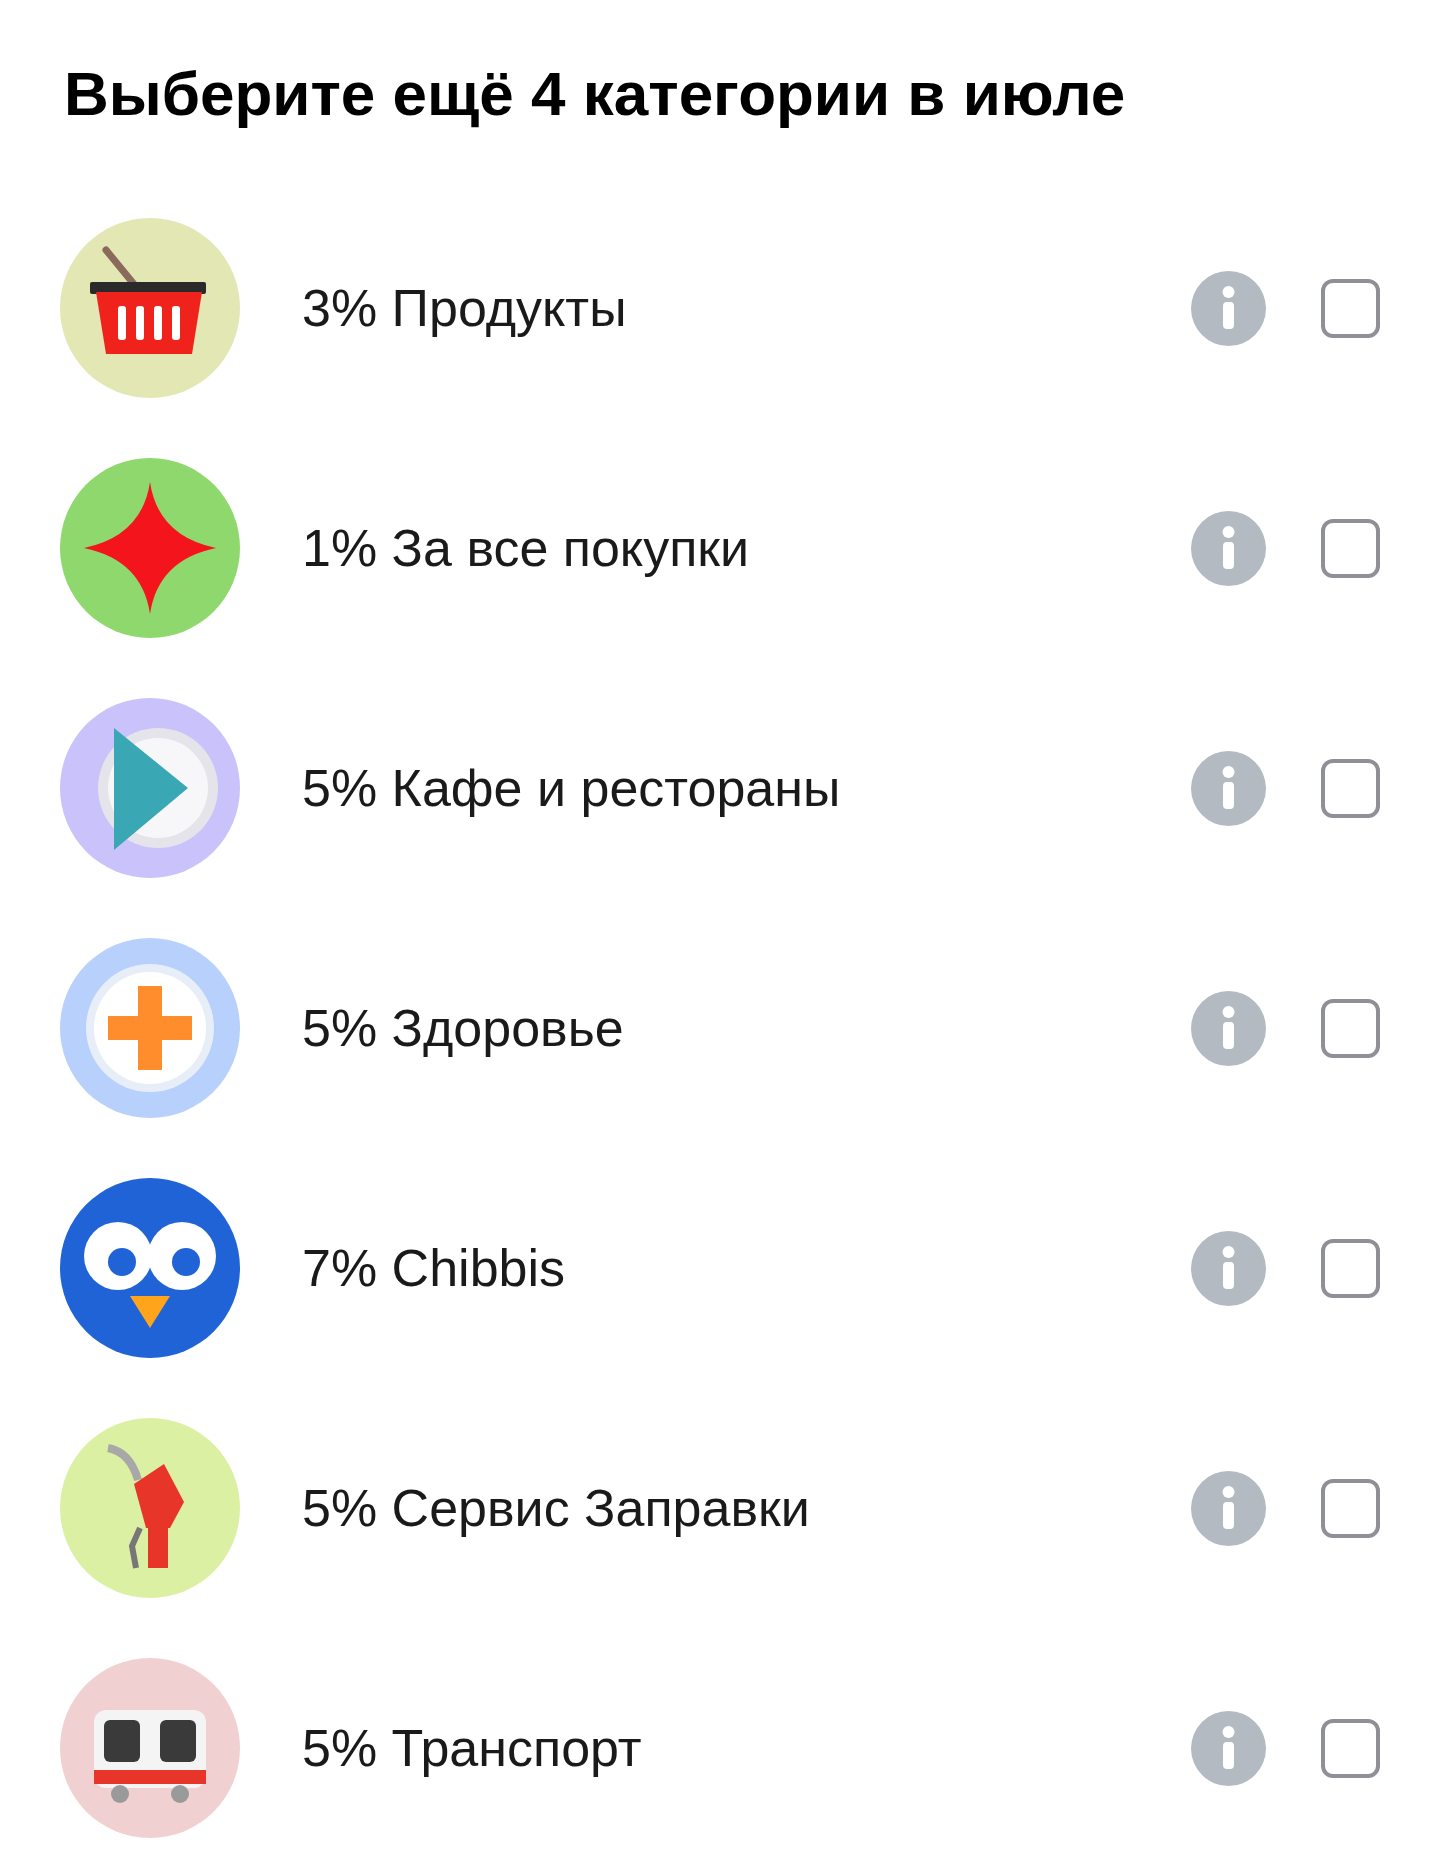 This screenshot has height=1856, width=1440. Describe the element at coordinates (150, 1268) in the screenshot. I see `bird-icon` at that location.